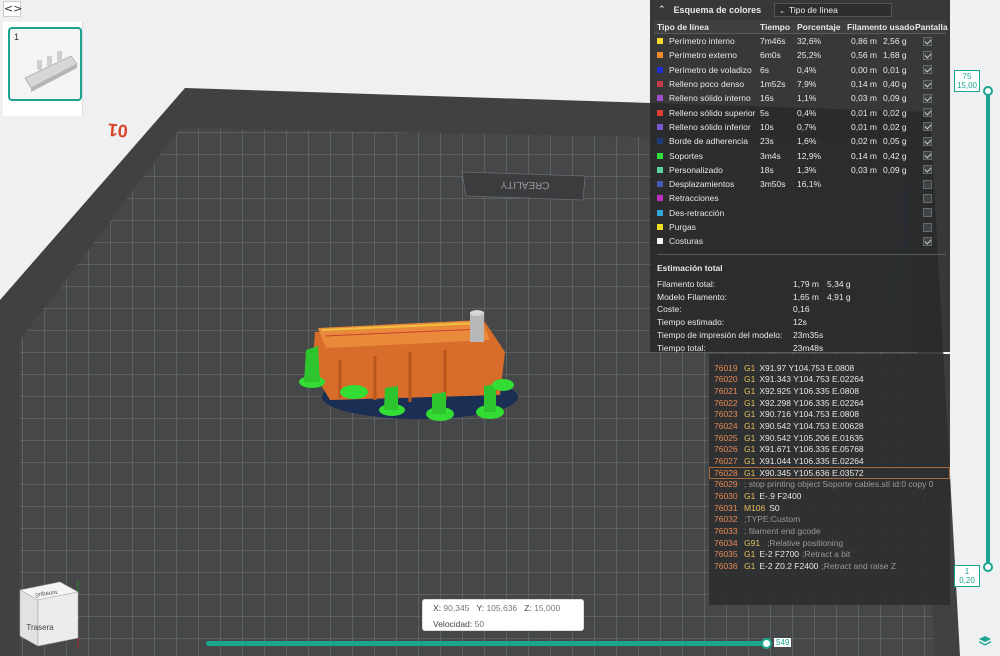 The height and width of the screenshot is (656, 1000). Describe the element at coordinates (988, 91) in the screenshot. I see `layer-top-handle` at that location.